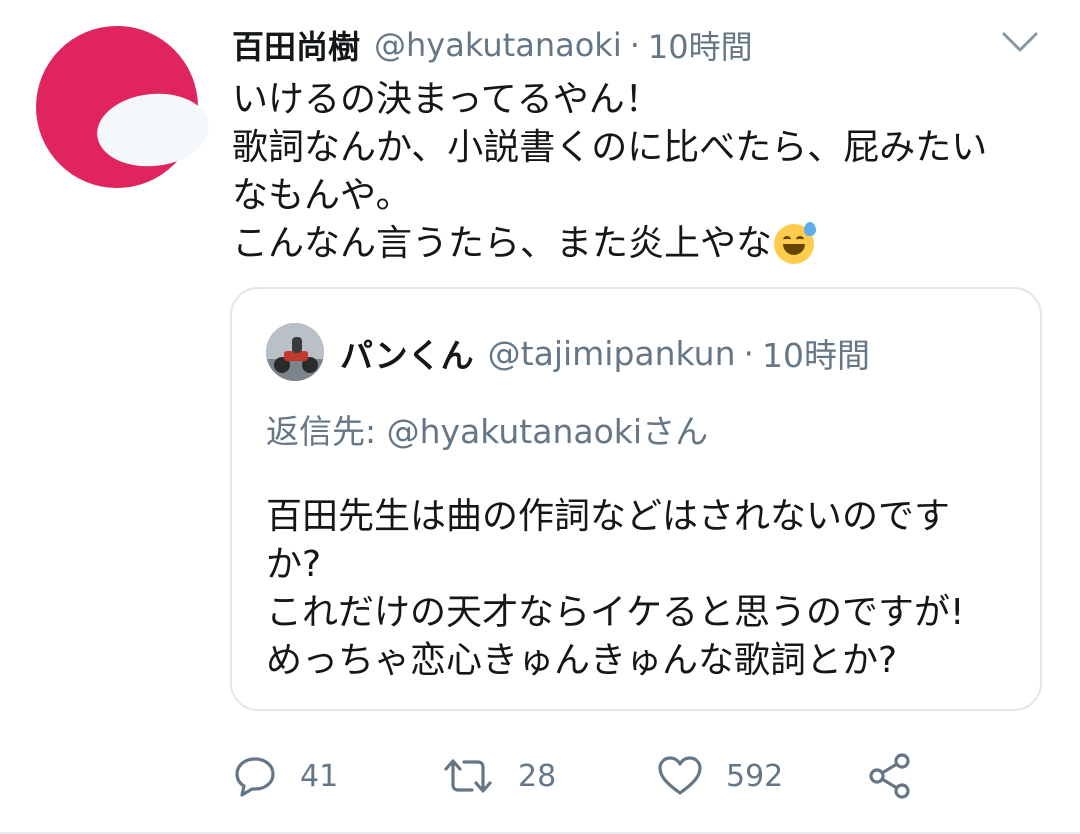  What do you see at coordinates (446, 99) in the screenshot?
I see `tweet-text-line: いけるの決まってるやん！` at bounding box center [446, 99].